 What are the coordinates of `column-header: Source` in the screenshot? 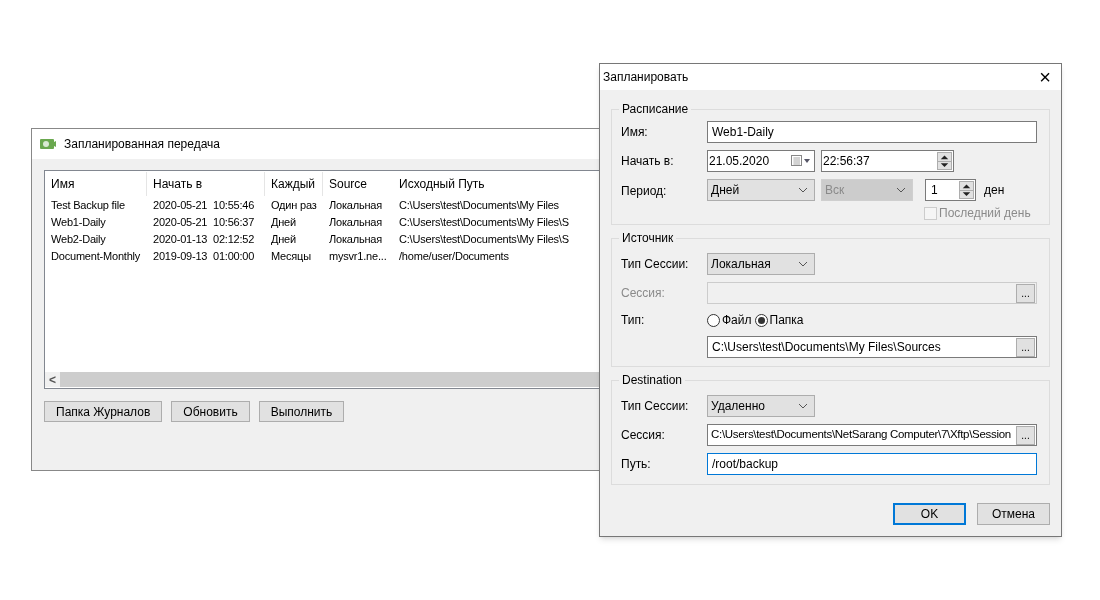 It's located at (358, 184).